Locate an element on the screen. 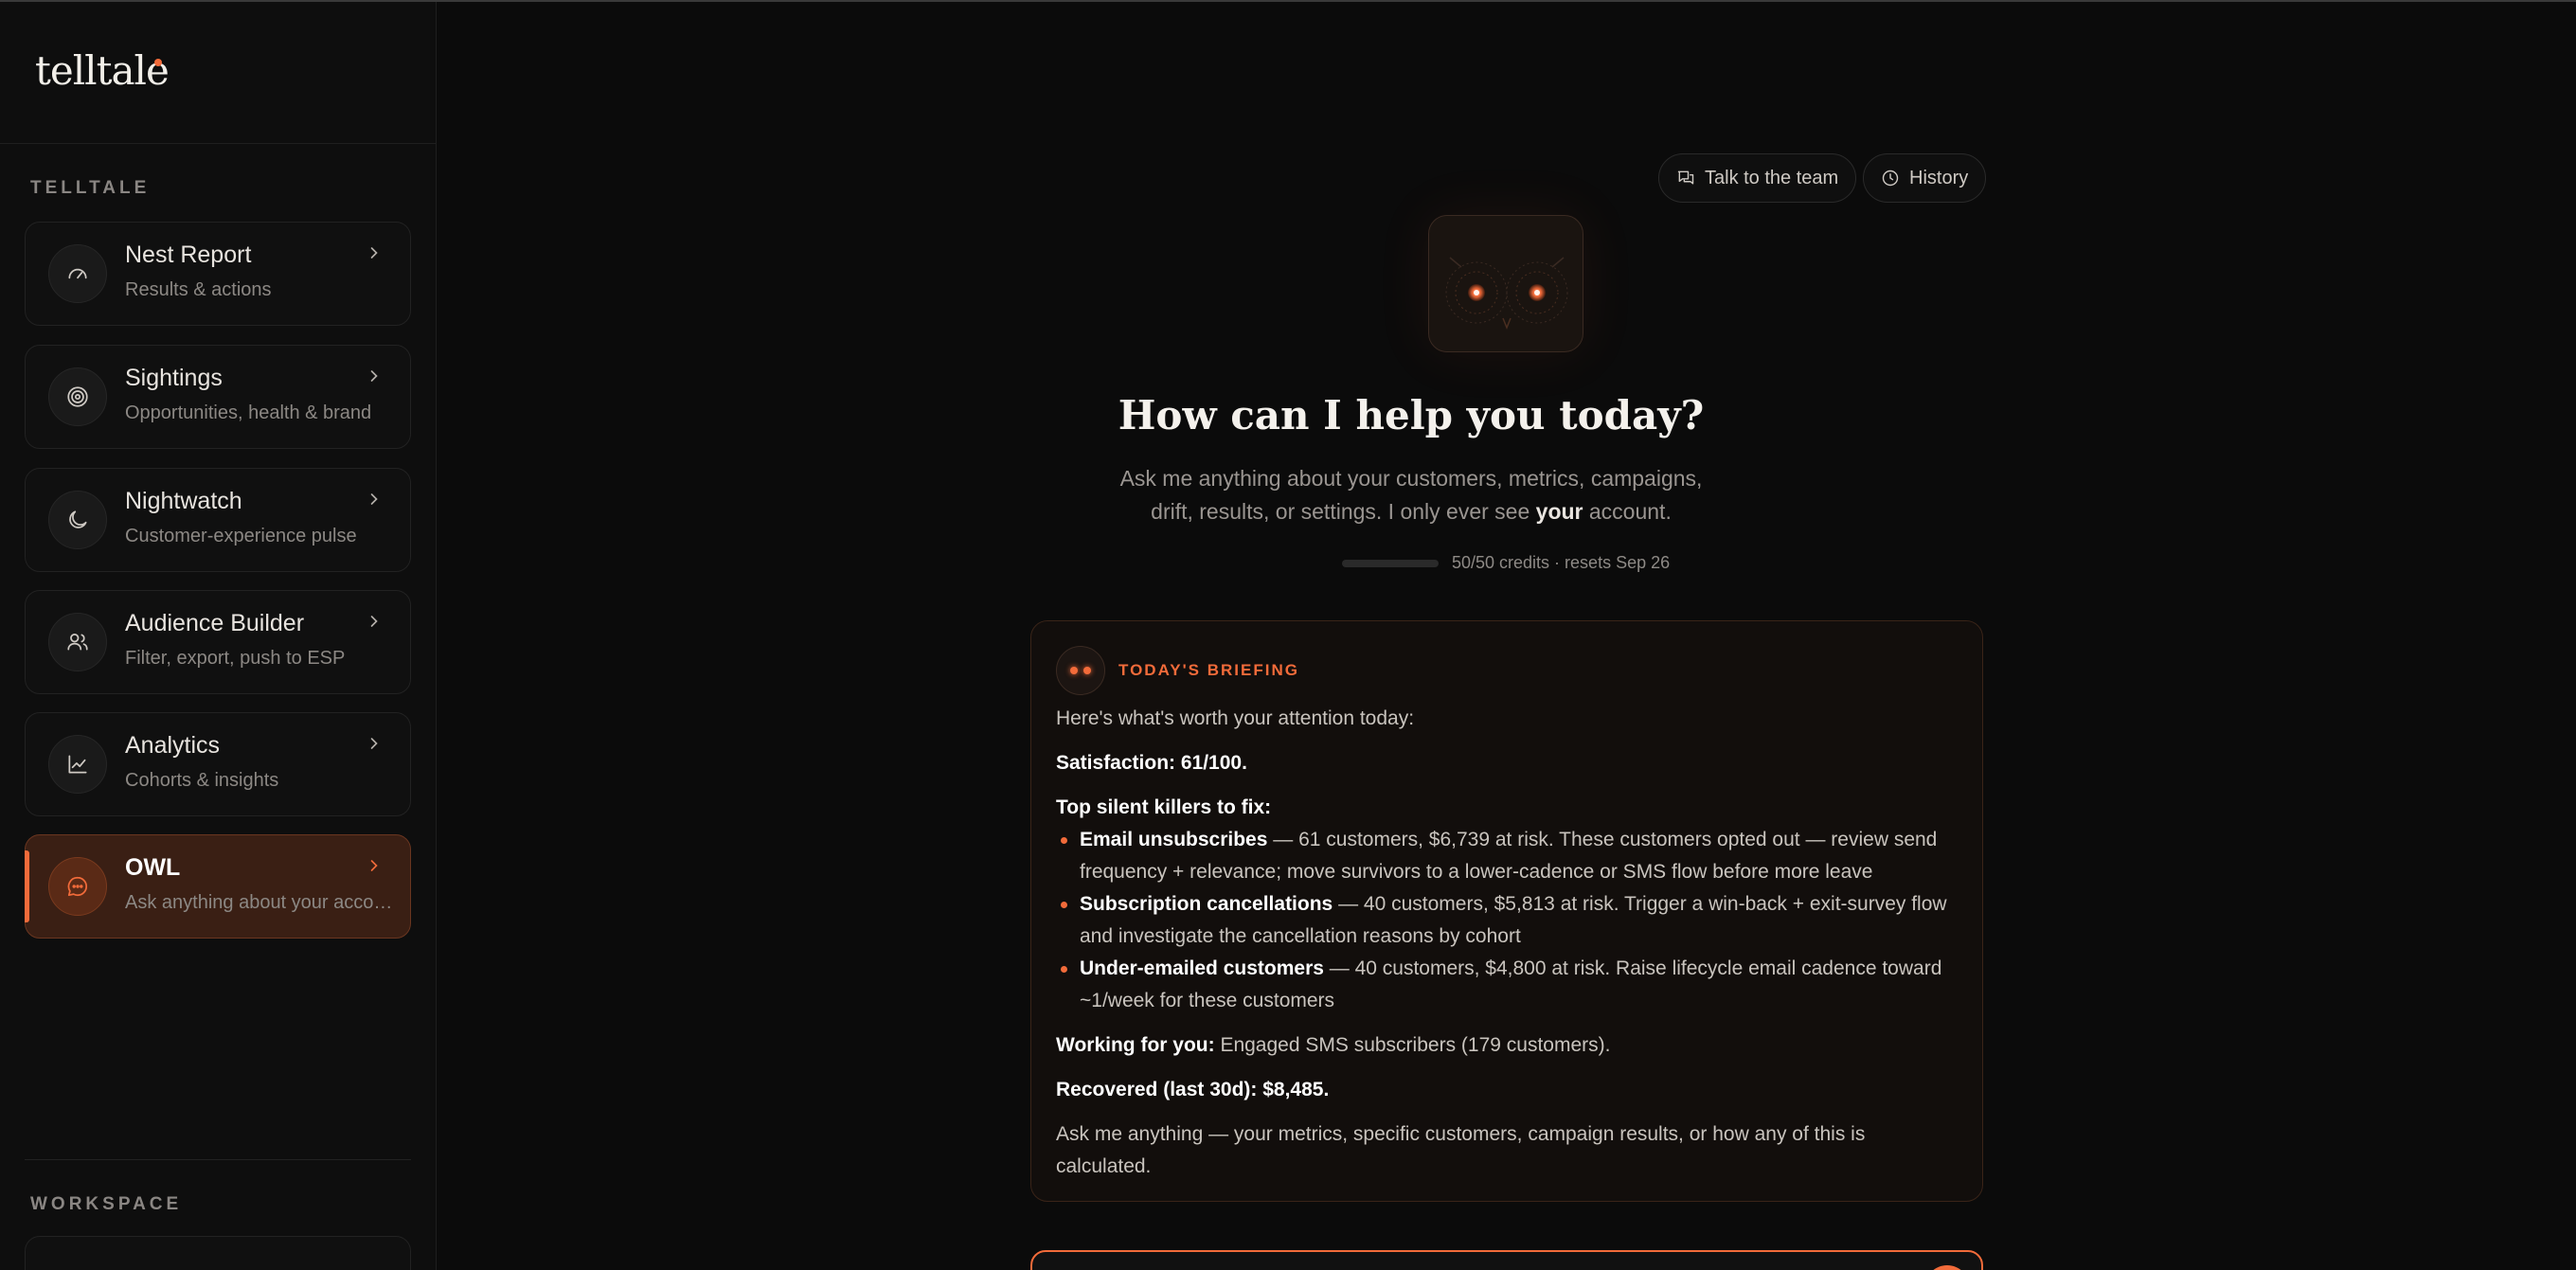  nav-title: OWL is located at coordinates (153, 868).